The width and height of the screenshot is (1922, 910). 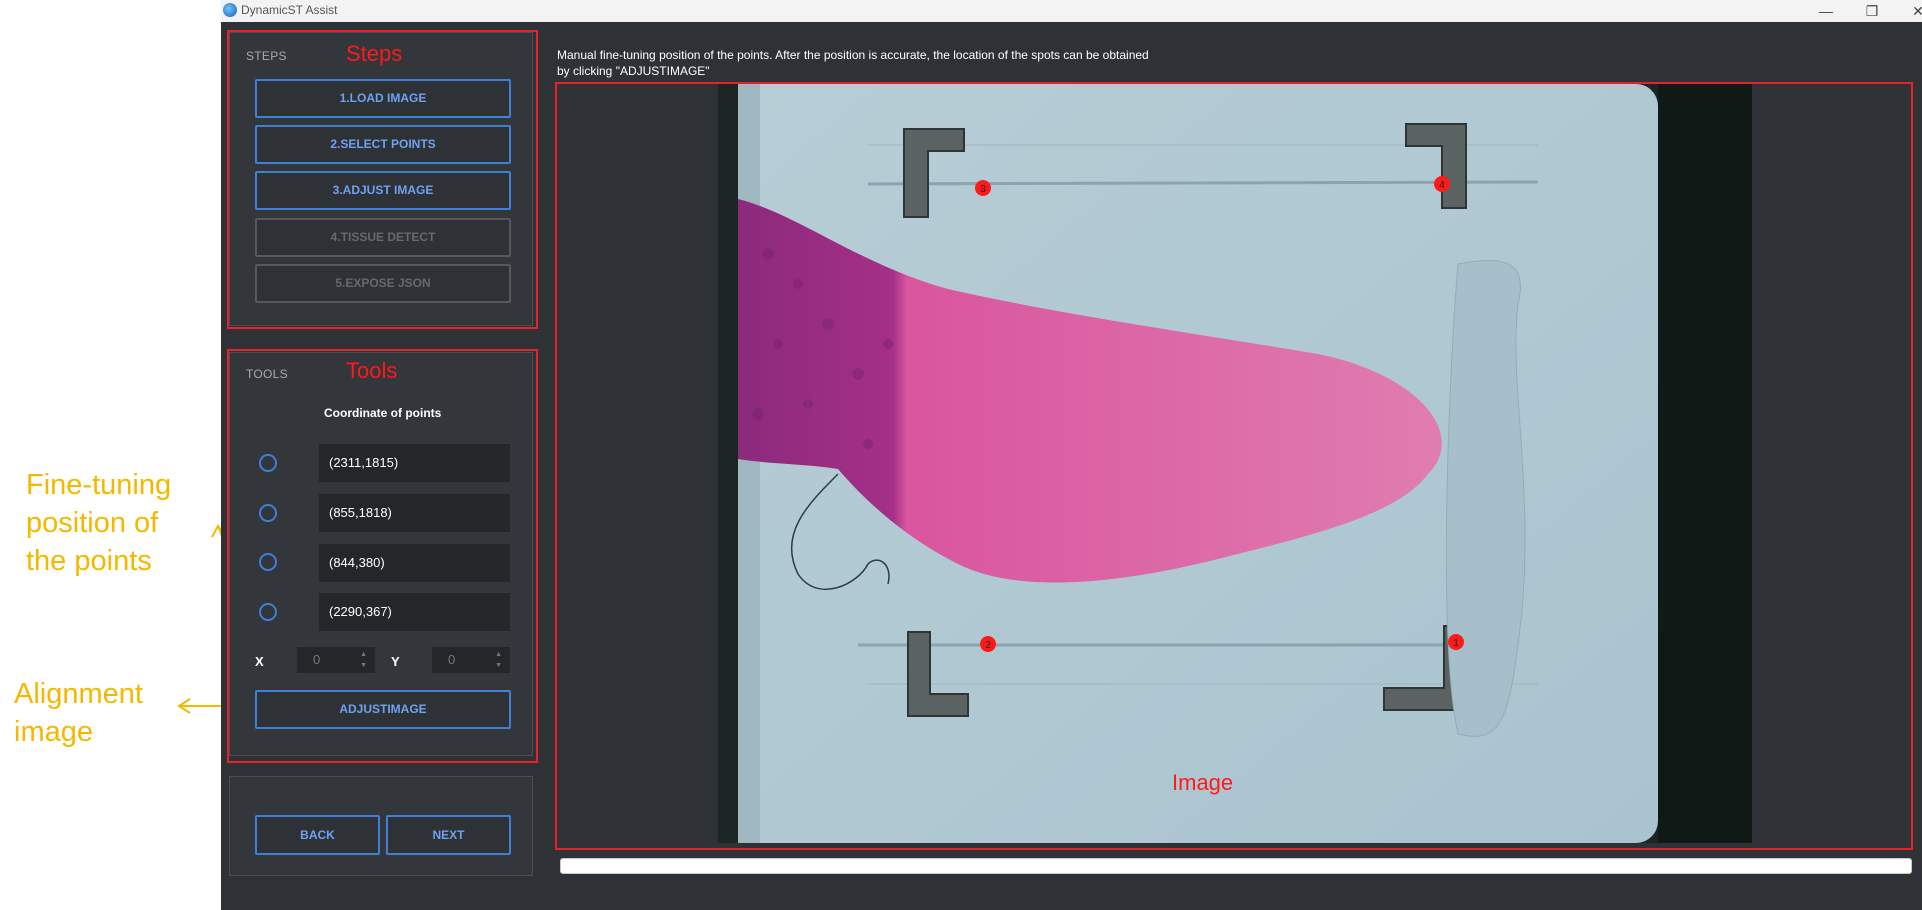 What do you see at coordinates (471, 660) in the screenshot?
I see `y-offset-stepper: 0 ▲ ▼` at bounding box center [471, 660].